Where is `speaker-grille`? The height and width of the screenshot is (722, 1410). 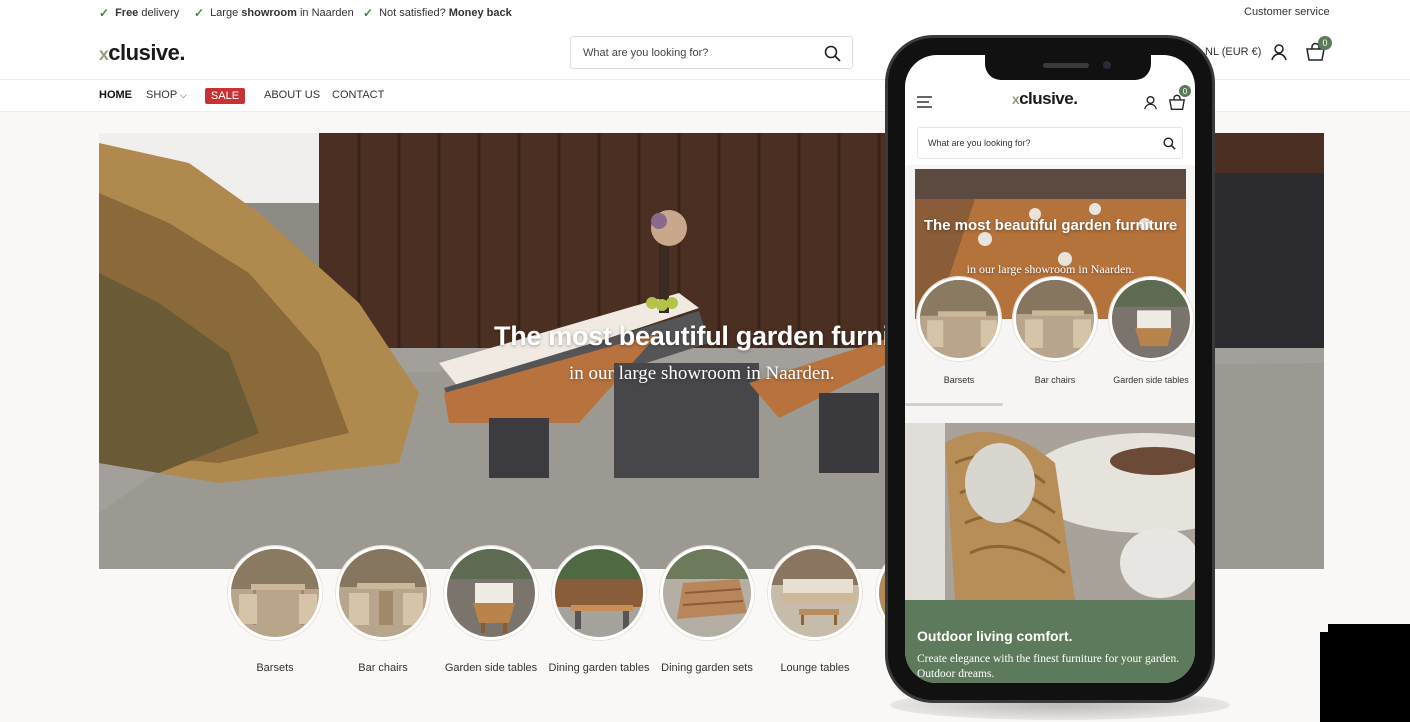 speaker-grille is located at coordinates (1066, 65).